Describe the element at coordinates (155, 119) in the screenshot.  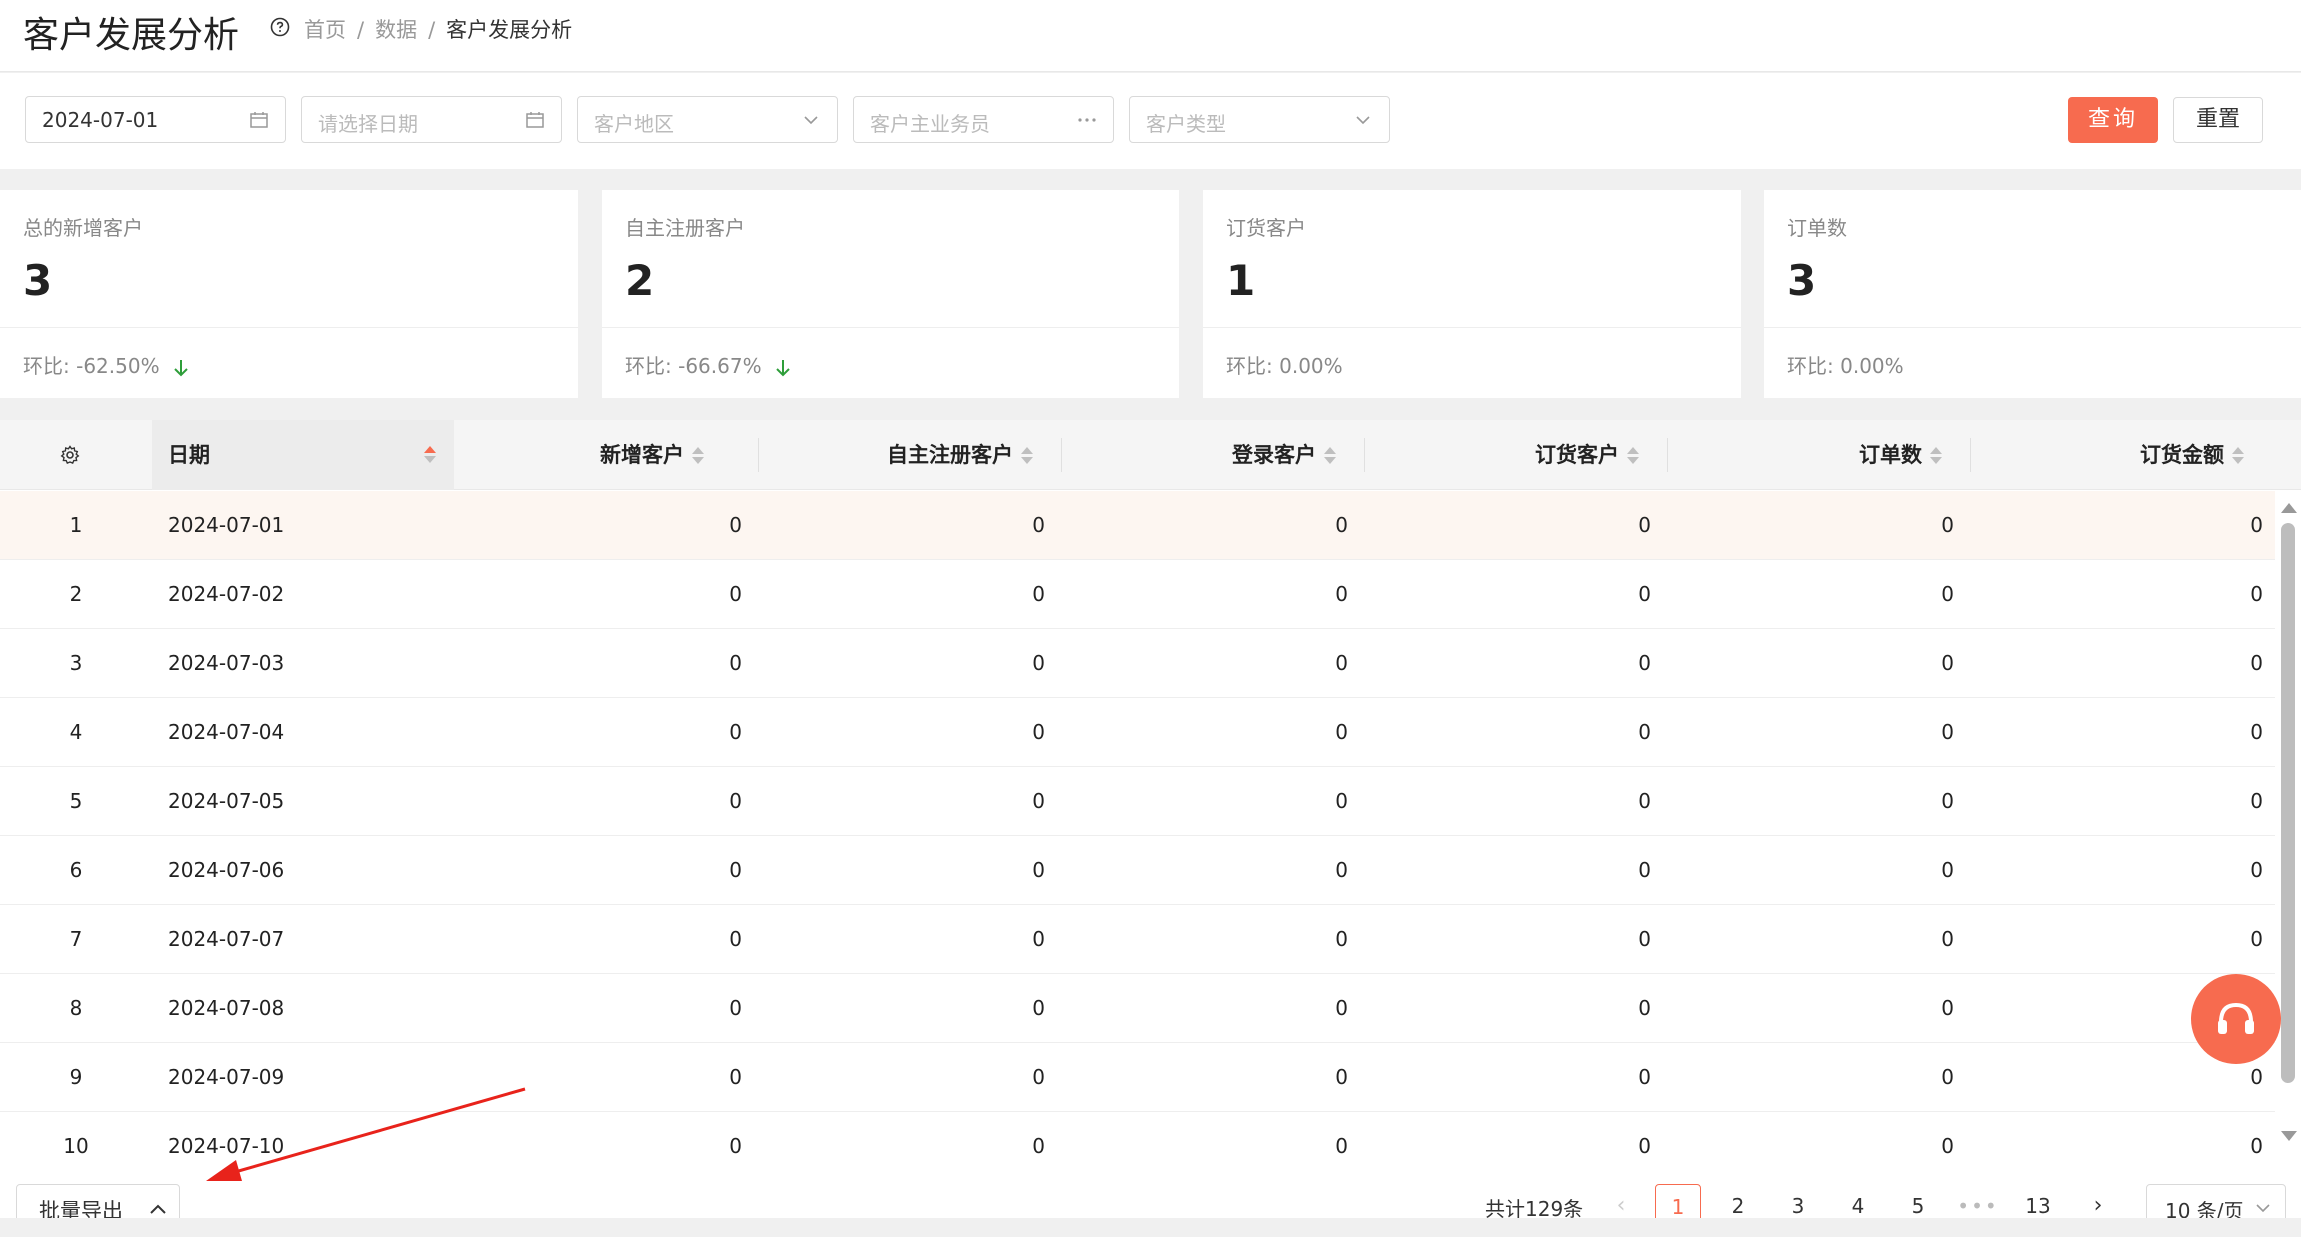
I see `start-date-picker: 2024-07-01` at that location.